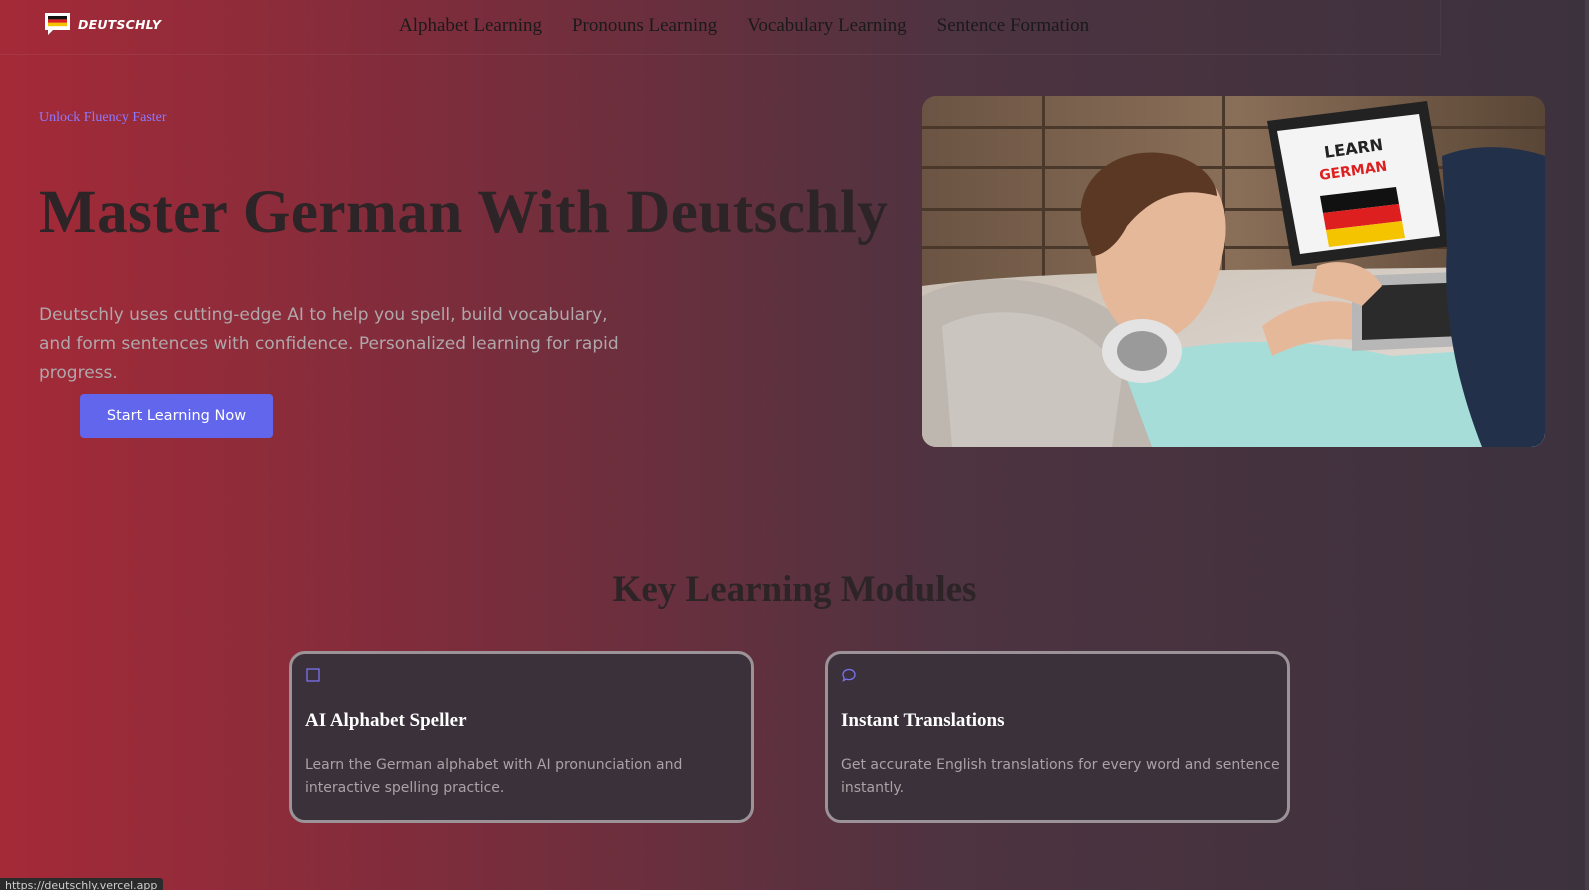  I want to click on logo: DEUTSCHLY, so click(102, 24).